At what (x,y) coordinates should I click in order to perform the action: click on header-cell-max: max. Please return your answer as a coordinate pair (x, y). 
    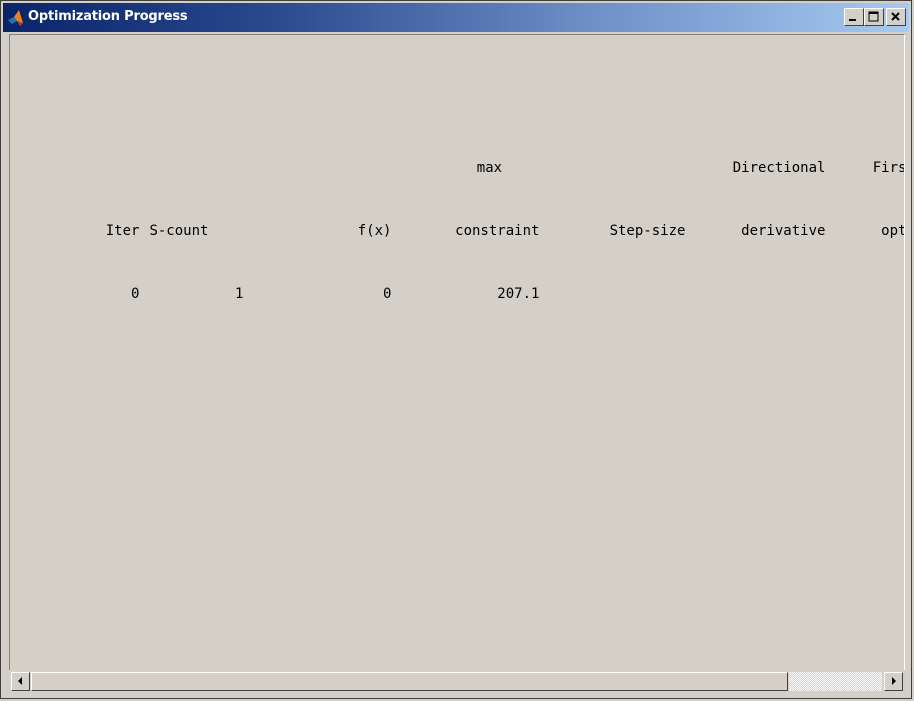
    Looking at the image, I should click on (489, 168).